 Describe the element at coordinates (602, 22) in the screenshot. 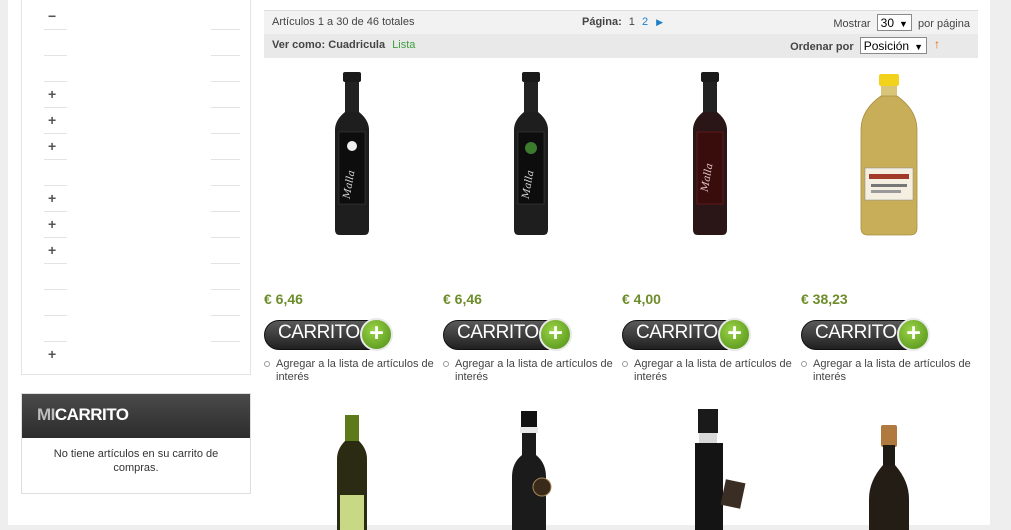

I see `page-label: Página:` at that location.